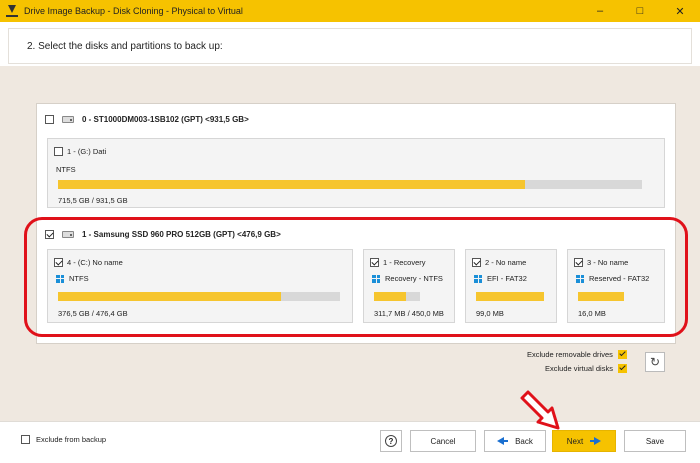 The image size is (700, 463). What do you see at coordinates (66, 169) in the screenshot?
I see `partition-filesystem: NTFS` at bounding box center [66, 169].